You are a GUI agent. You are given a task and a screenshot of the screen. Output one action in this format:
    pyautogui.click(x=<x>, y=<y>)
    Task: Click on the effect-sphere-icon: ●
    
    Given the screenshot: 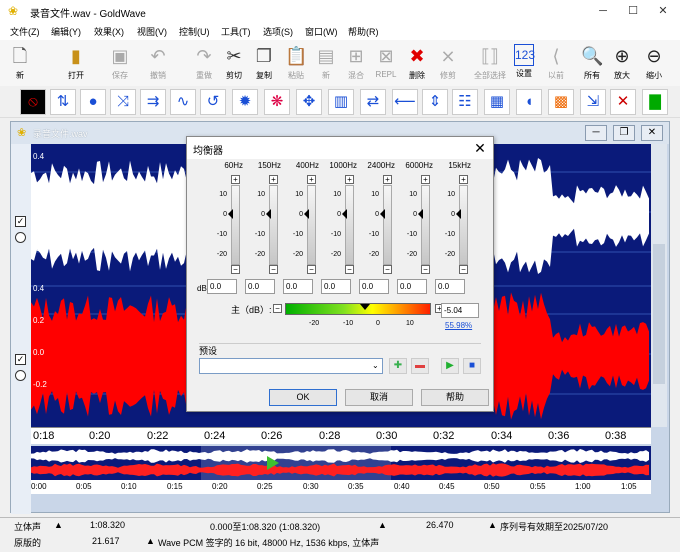 What is the action you would take?
    pyautogui.click(x=93, y=102)
    